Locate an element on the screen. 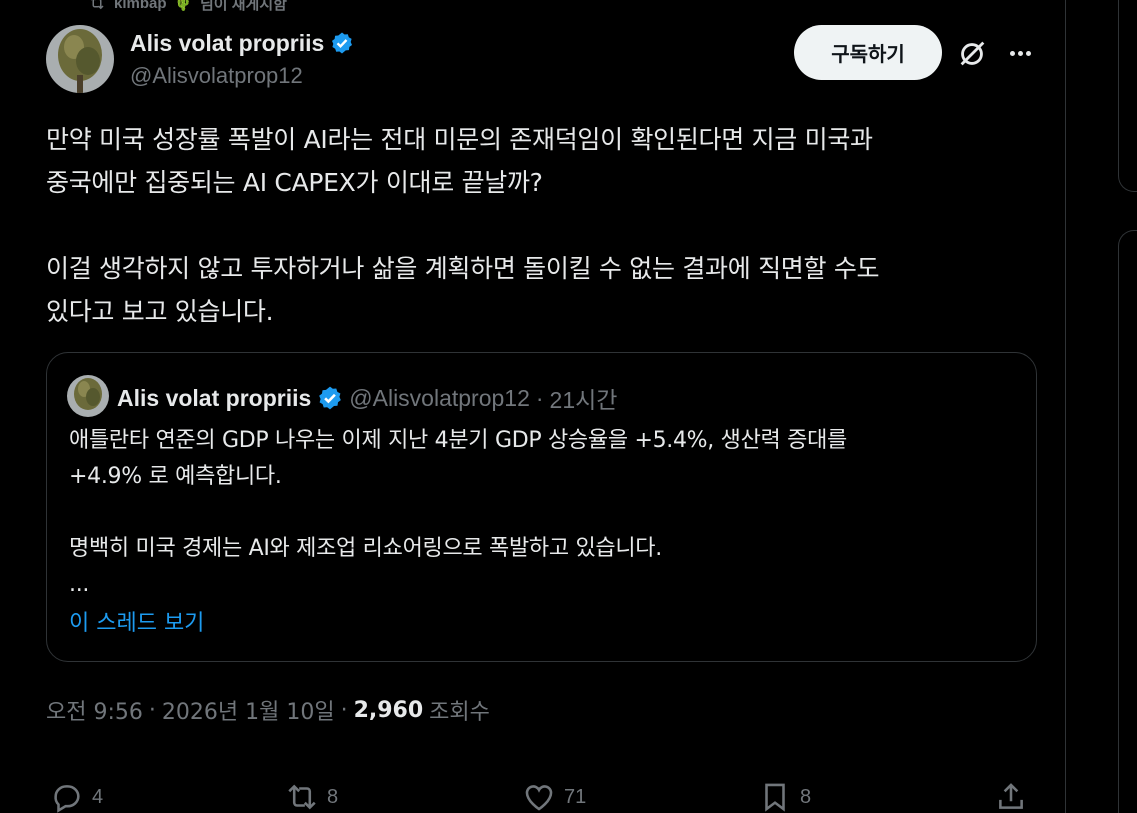 The width and height of the screenshot is (1137, 813). views-count: 2,960 is located at coordinates (388, 710).